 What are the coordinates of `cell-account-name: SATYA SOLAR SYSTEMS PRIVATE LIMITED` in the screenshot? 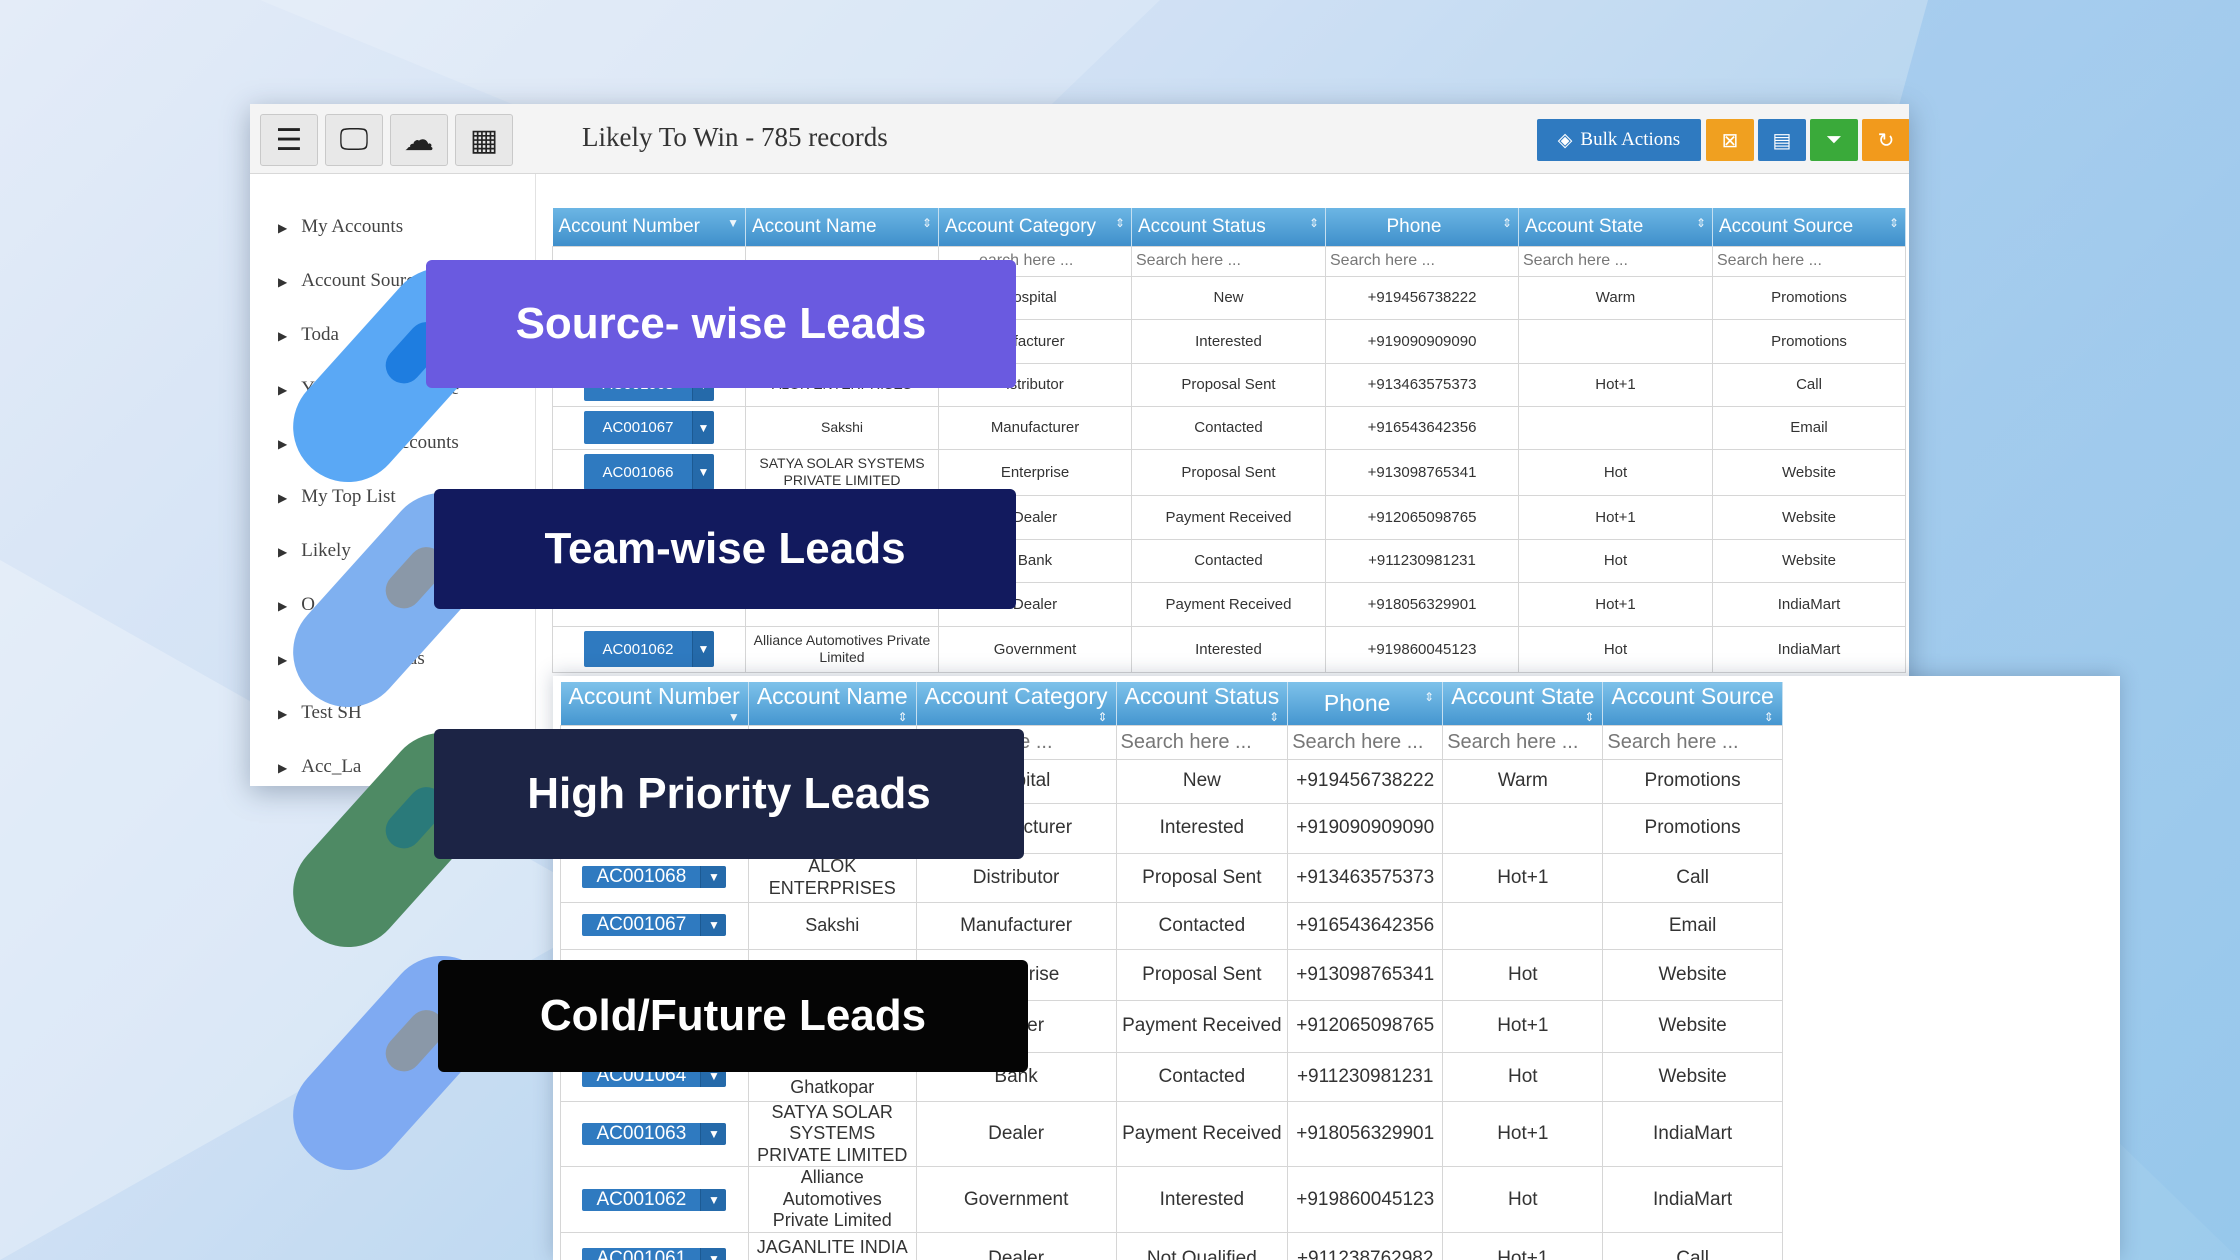 It's located at (832, 1134).